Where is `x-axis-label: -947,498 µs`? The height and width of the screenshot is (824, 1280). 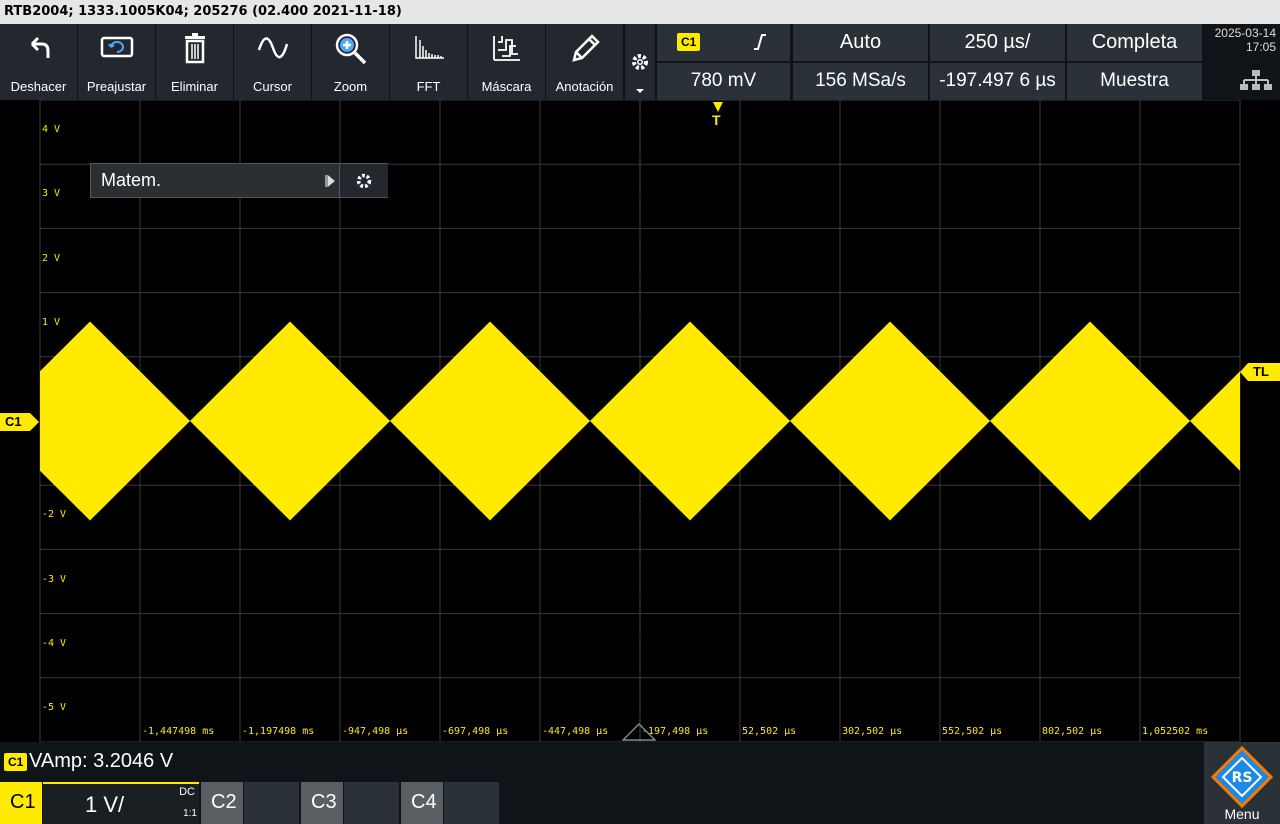 x-axis-label: -947,498 µs is located at coordinates (375, 731).